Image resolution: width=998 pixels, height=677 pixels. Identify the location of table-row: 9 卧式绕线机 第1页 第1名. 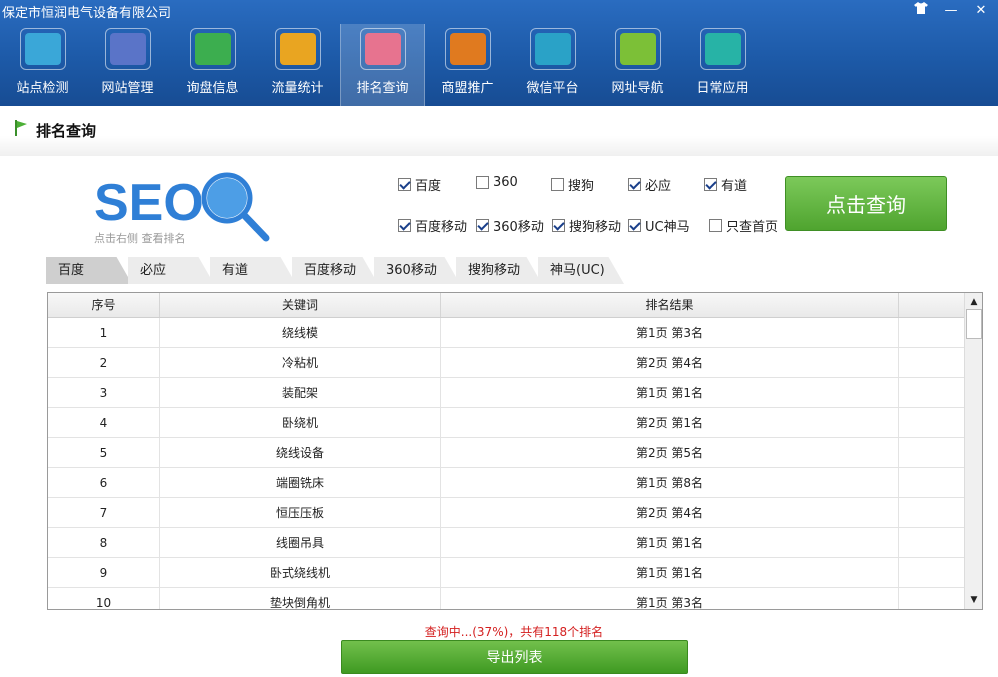
(515, 573).